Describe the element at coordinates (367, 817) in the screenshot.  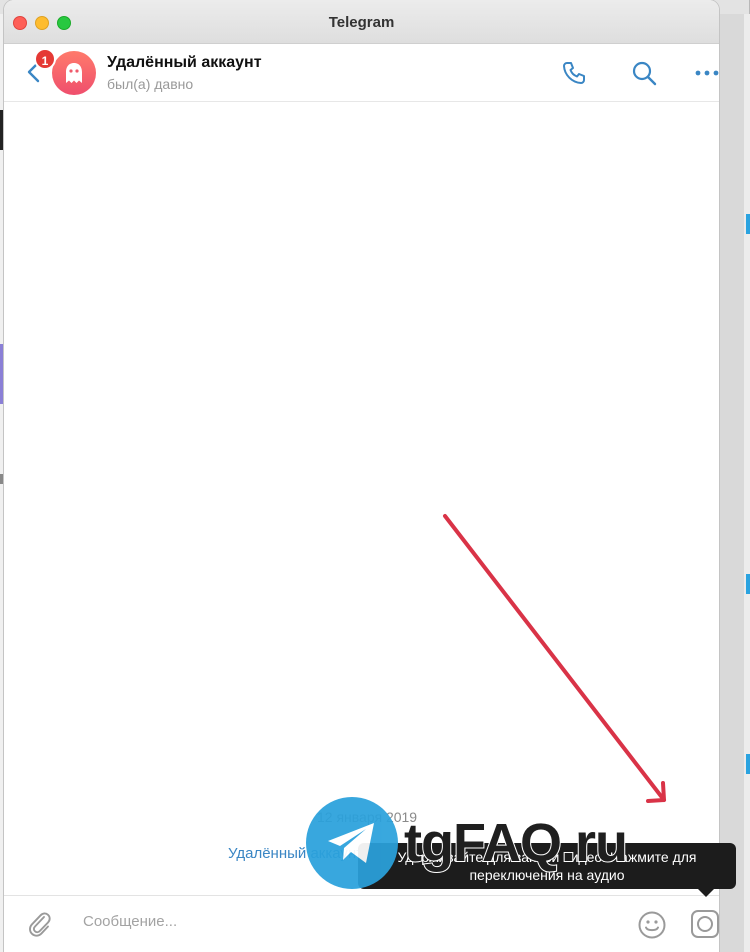
I see `date-separator: 12 января 2019` at that location.